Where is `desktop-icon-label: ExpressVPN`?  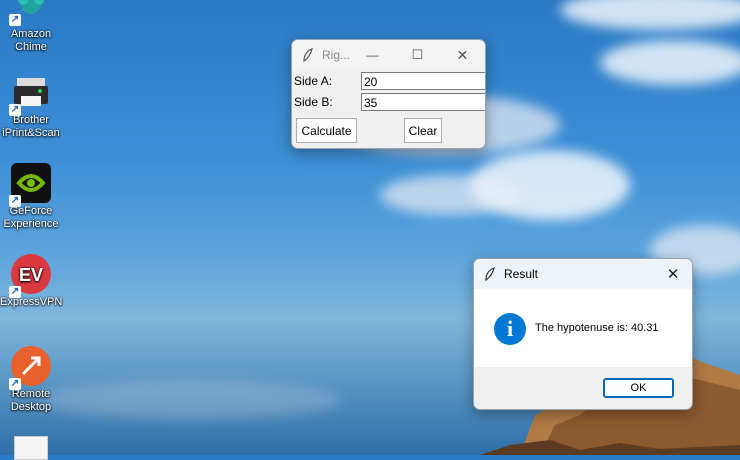 desktop-icon-label: ExpressVPN is located at coordinates (31, 302).